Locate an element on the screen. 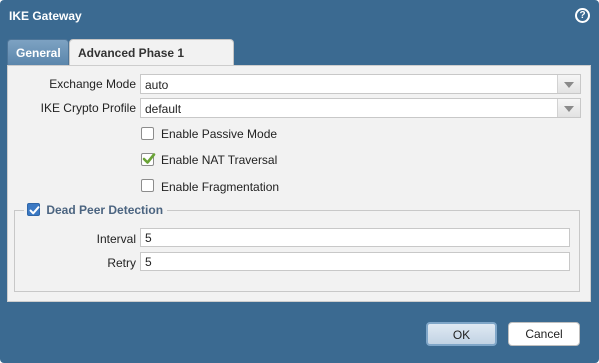 The image size is (599, 363). title-bar: IKE Gateway ? is located at coordinates (299, 17).